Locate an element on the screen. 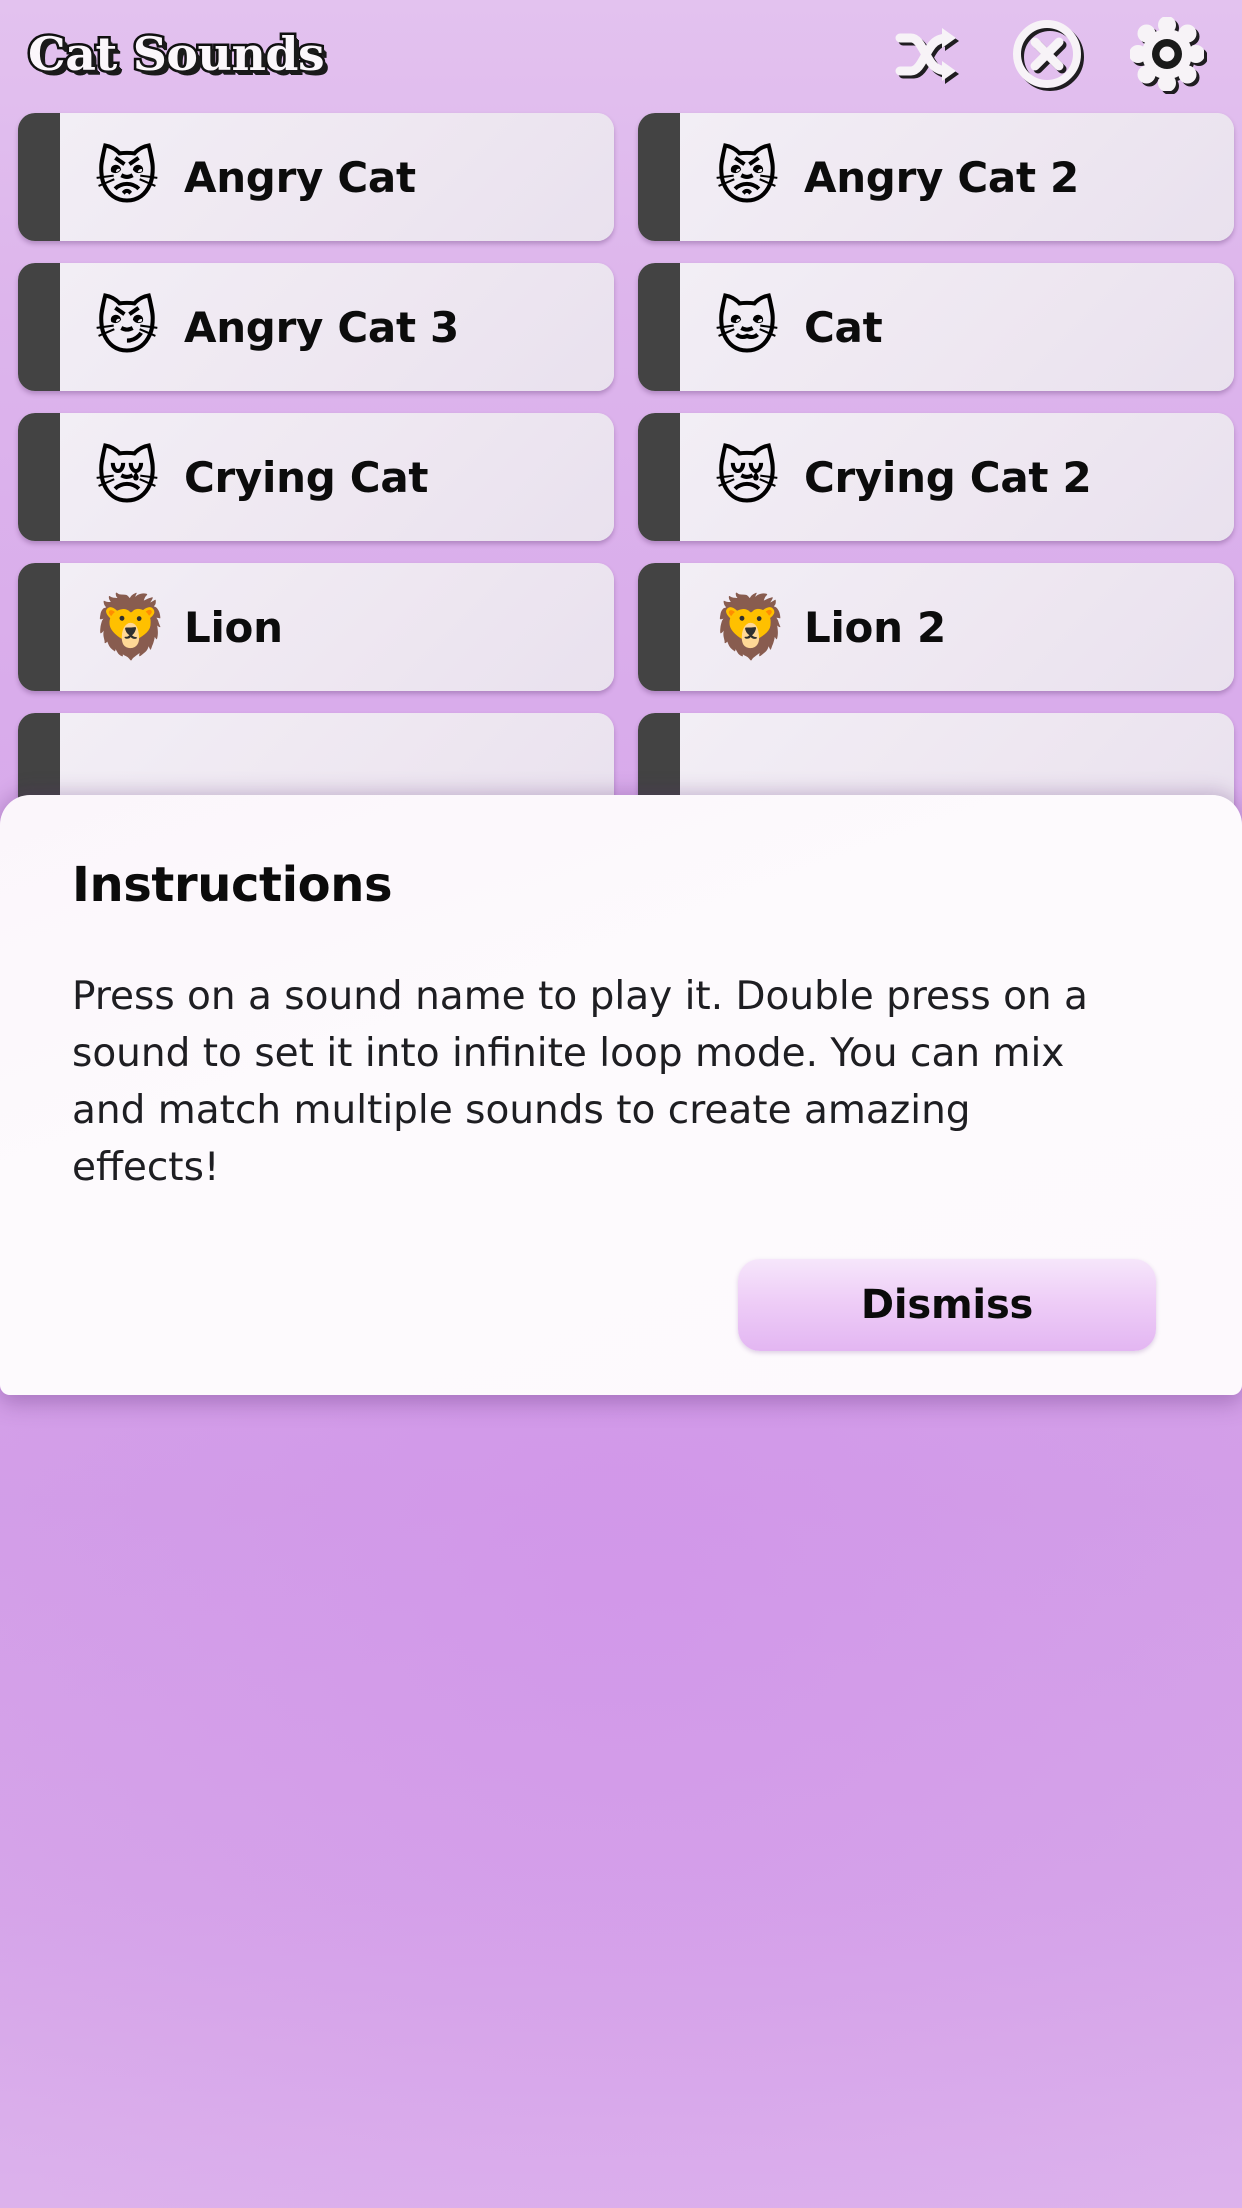 Image resolution: width=1242 pixels, height=2208 pixels. sound-card-angry-cat-2: 😾 Angry Cat 2 is located at coordinates (936, 177).